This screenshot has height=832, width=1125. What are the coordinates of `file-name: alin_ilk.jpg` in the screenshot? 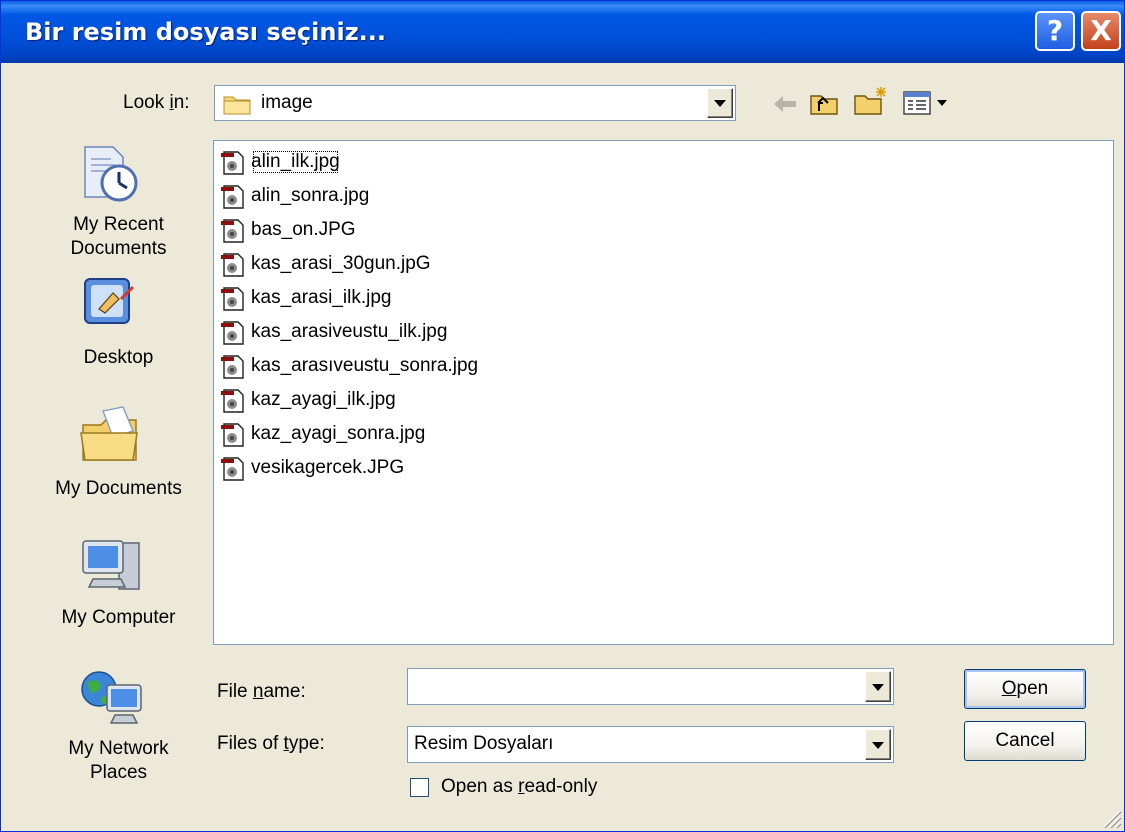 It's located at (295, 162).